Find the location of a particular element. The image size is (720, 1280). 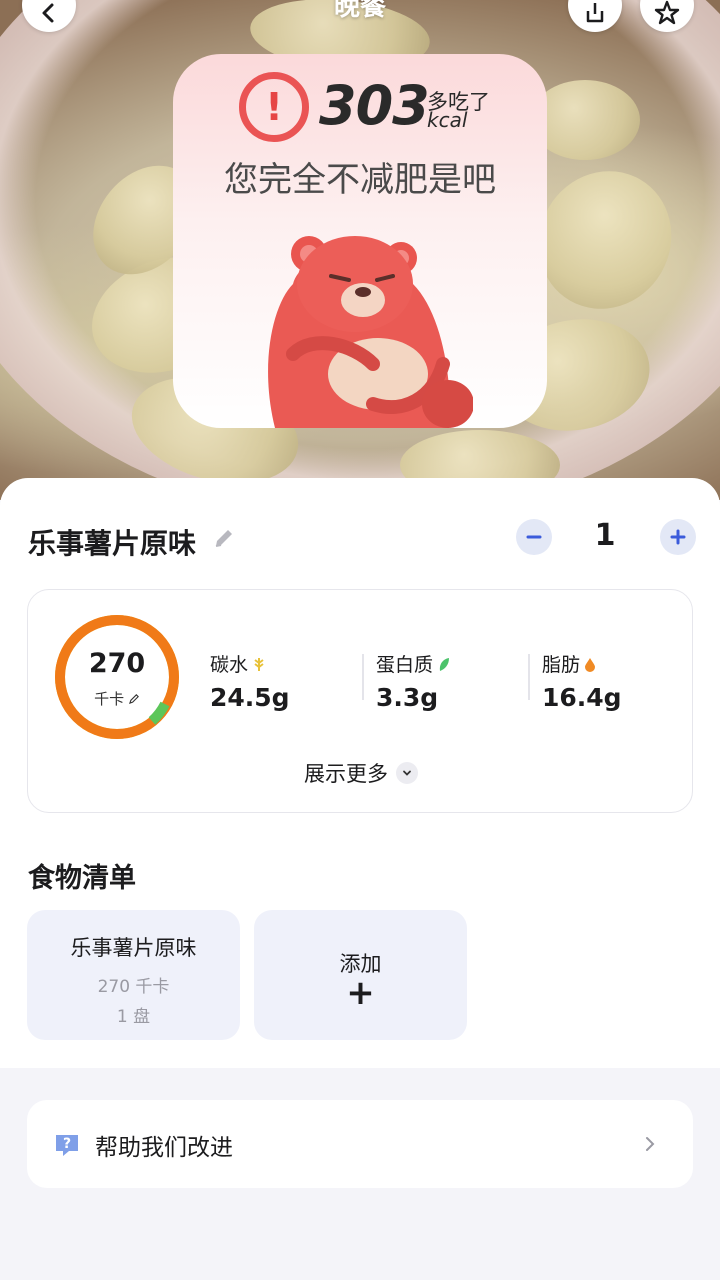

leaf-icon is located at coordinates (444, 664).